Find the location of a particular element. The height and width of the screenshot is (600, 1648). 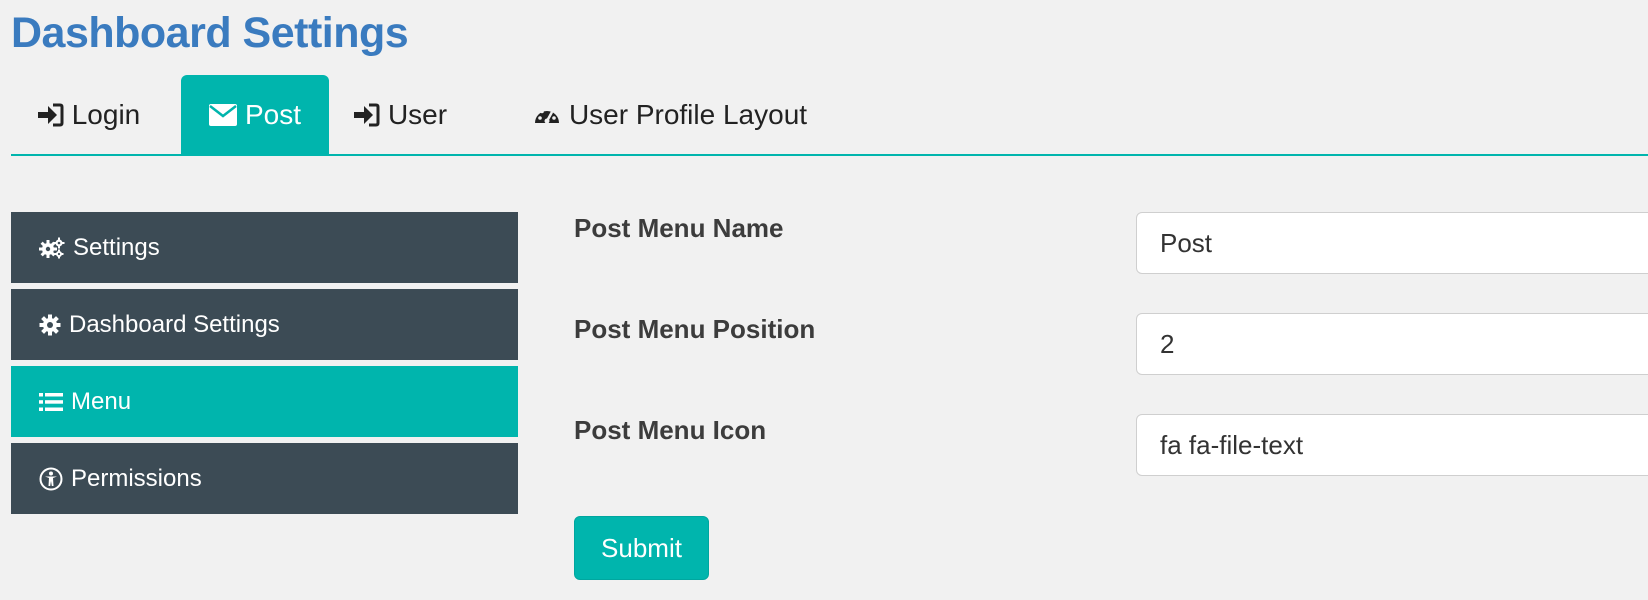

sidebar-item-label: Dashboard Settings is located at coordinates (174, 324).